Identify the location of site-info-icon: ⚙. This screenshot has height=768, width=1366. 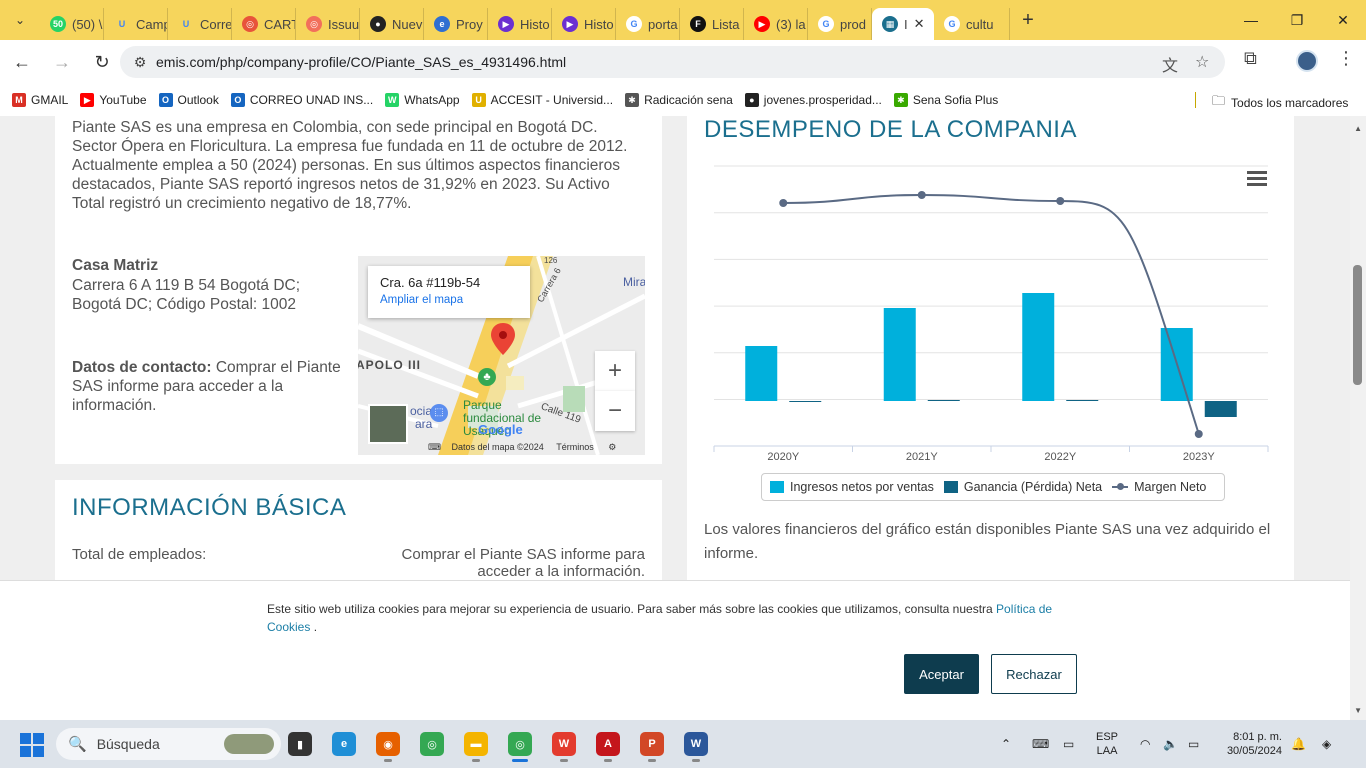
(140, 62).